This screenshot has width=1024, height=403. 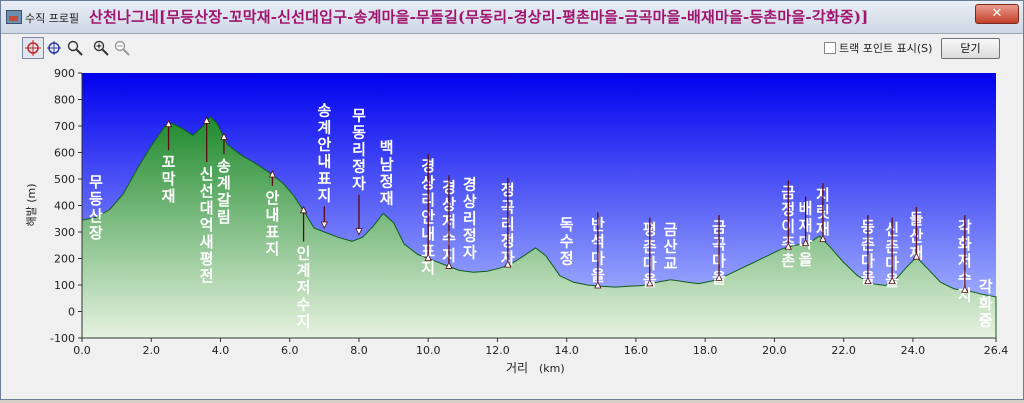 What do you see at coordinates (224, 200) in the screenshot?
I see `annotation-char: 갈` at bounding box center [224, 200].